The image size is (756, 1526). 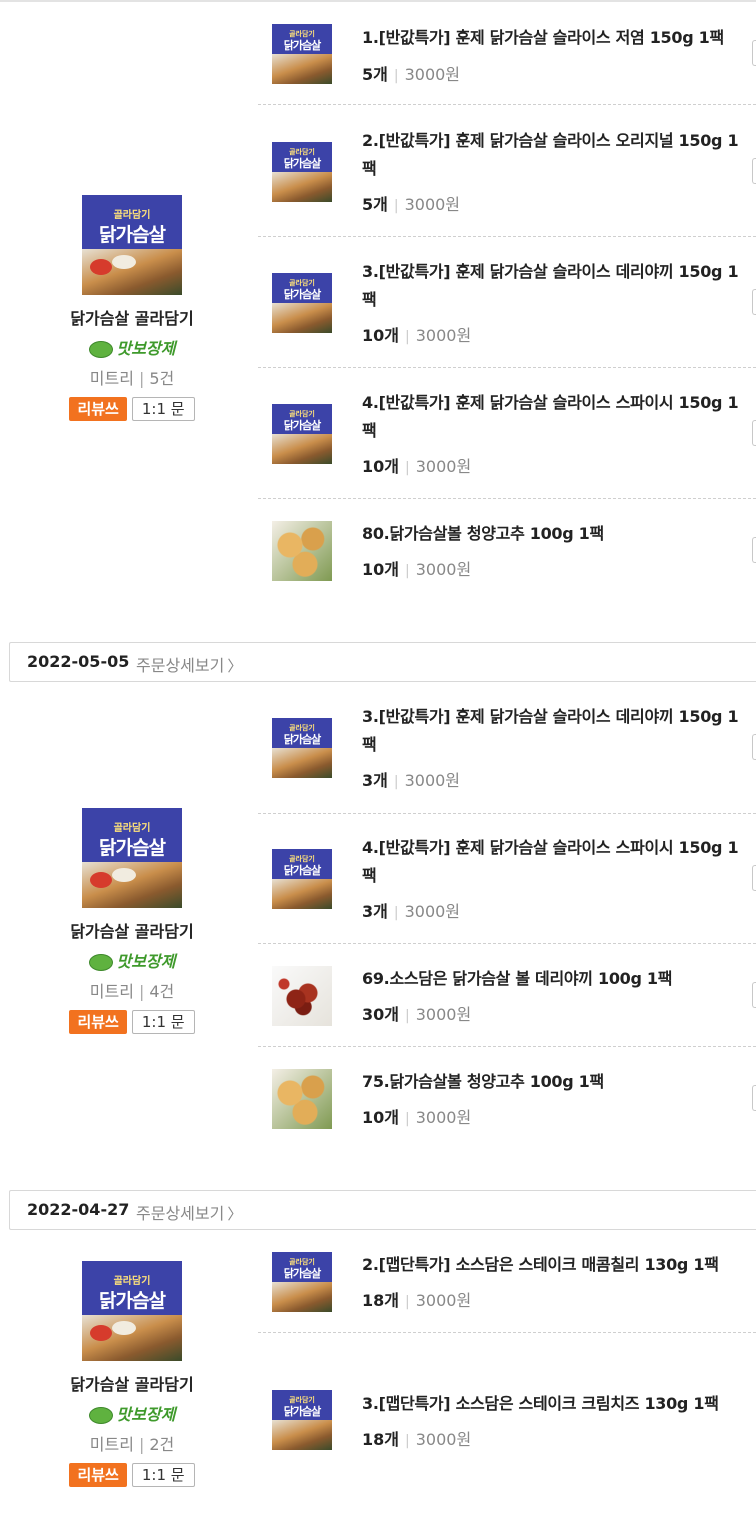 I want to click on order-detail-label: 주문상세보기, so click(x=180, y=1213).